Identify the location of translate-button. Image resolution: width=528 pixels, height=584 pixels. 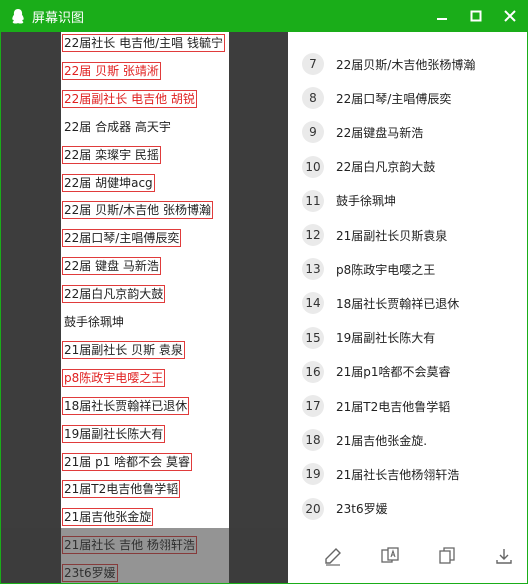
(390, 558).